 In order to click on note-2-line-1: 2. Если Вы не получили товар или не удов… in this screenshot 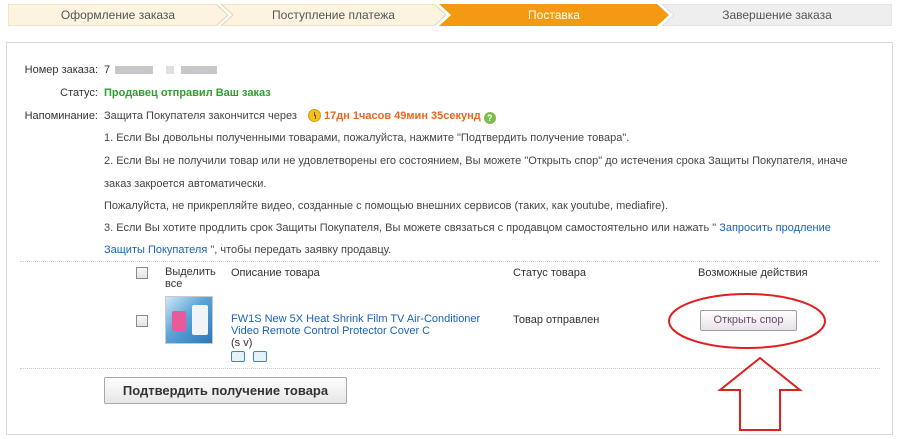, I will do `click(476, 161)`.